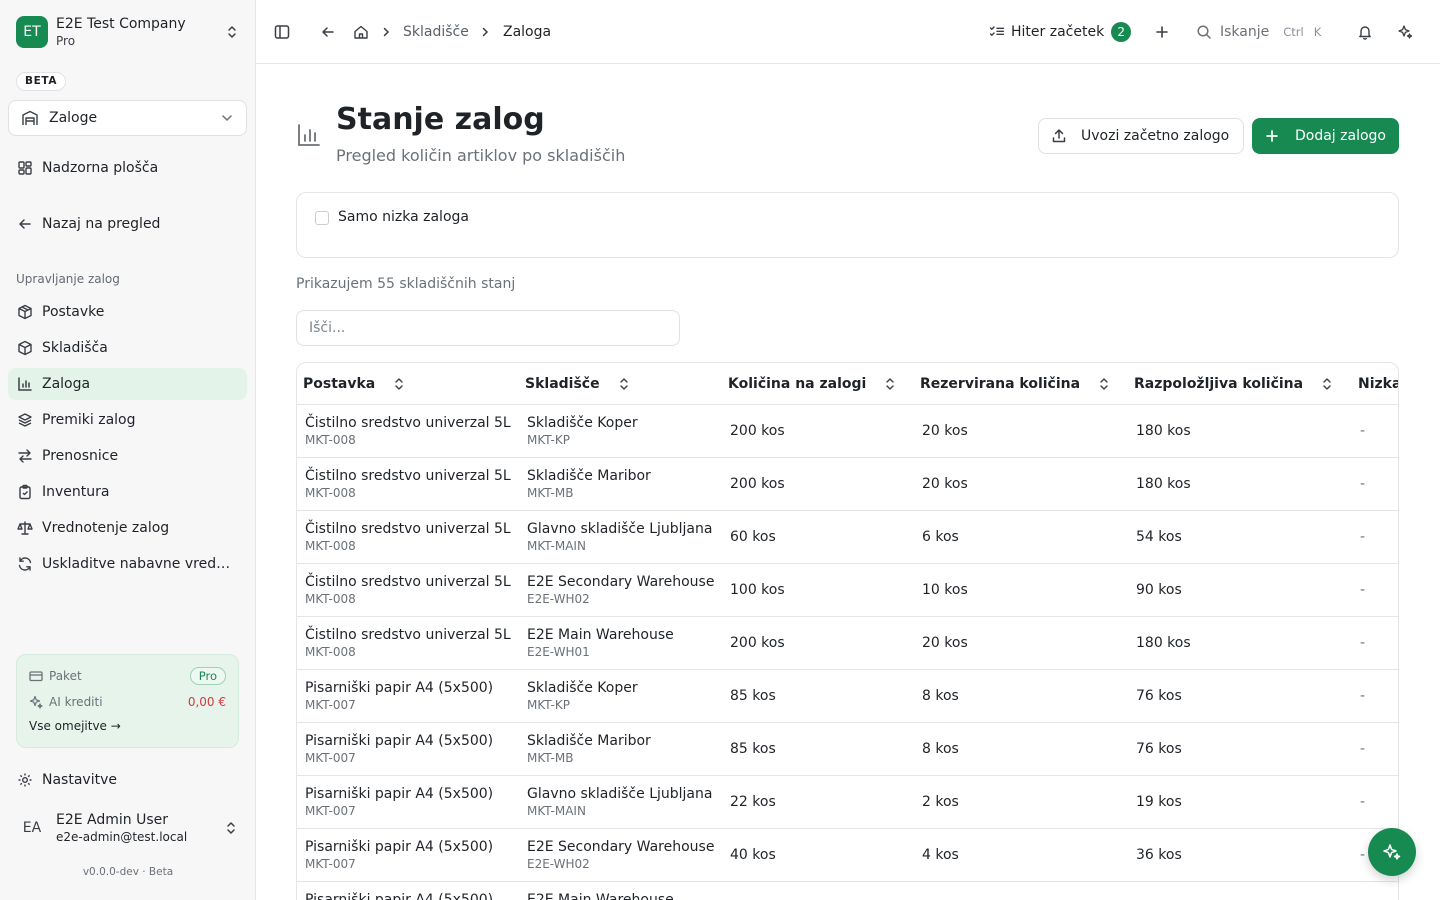  What do you see at coordinates (25, 168) in the screenshot?
I see `dashboard-icon` at bounding box center [25, 168].